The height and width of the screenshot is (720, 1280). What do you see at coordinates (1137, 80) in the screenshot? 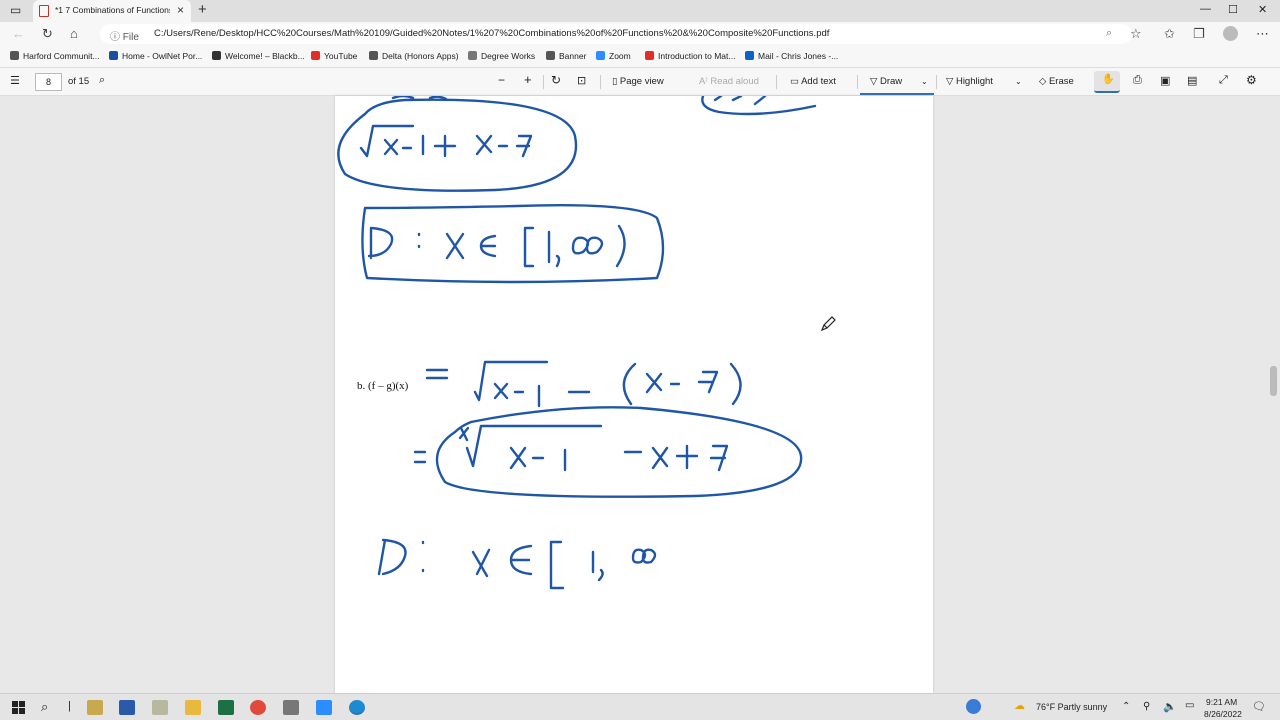
I see `print-icon: ⎙` at bounding box center [1137, 80].